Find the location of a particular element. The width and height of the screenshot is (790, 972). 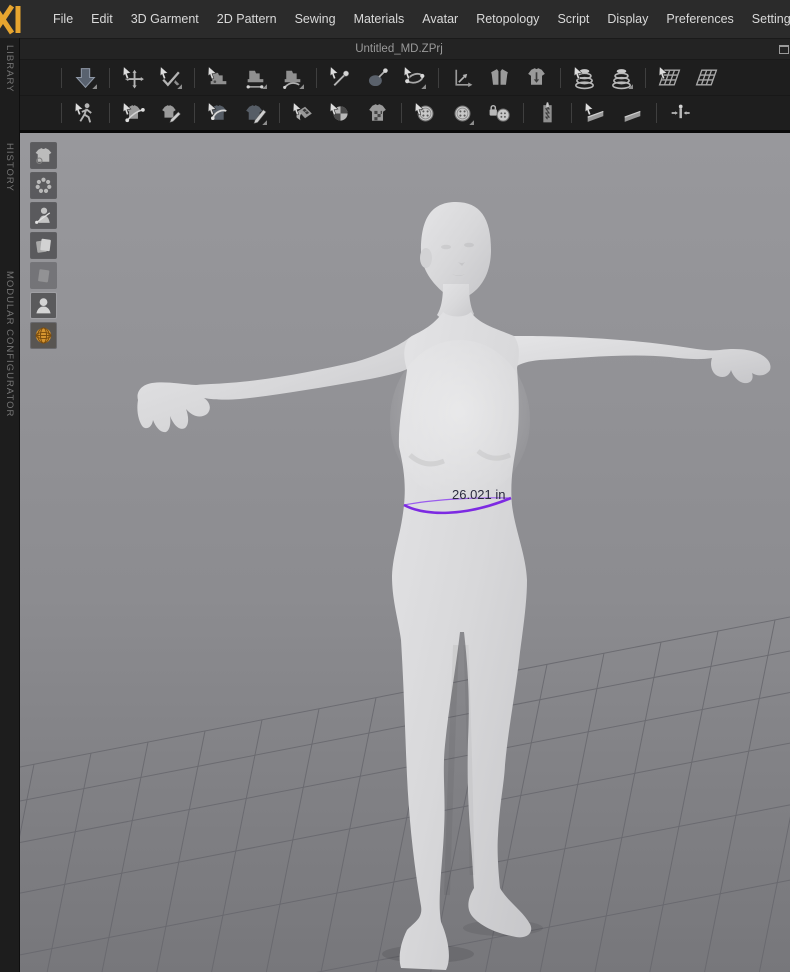

measure-select-button is located at coordinates (584, 78).